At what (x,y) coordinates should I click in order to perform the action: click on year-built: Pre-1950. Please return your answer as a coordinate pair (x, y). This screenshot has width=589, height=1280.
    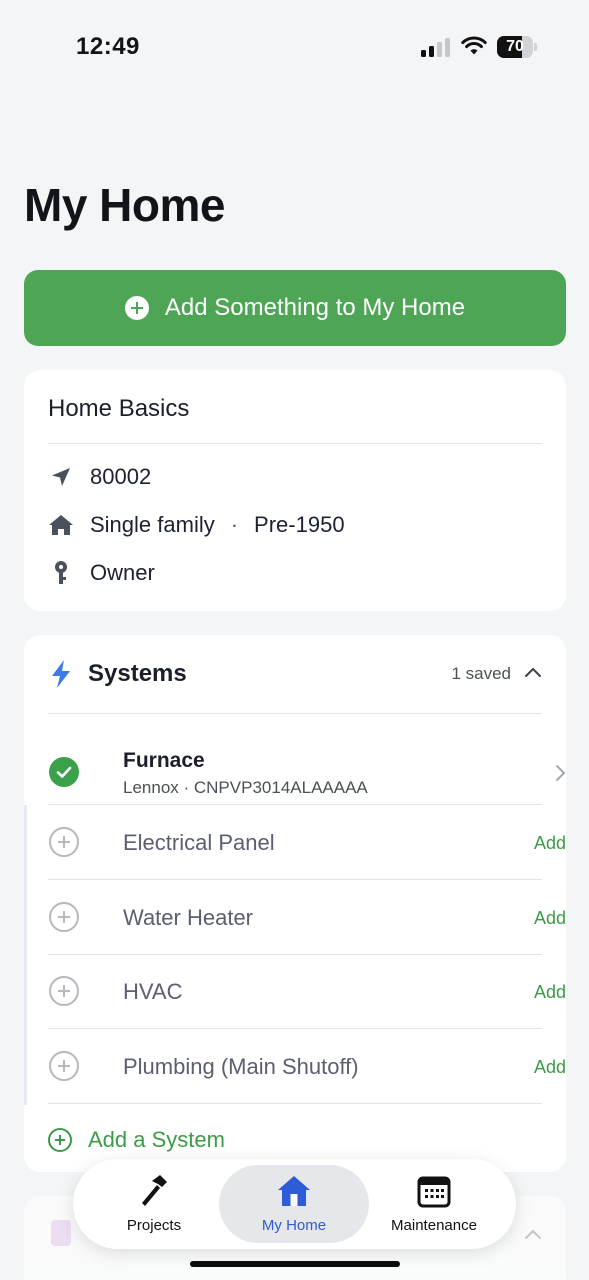
    Looking at the image, I should click on (299, 524).